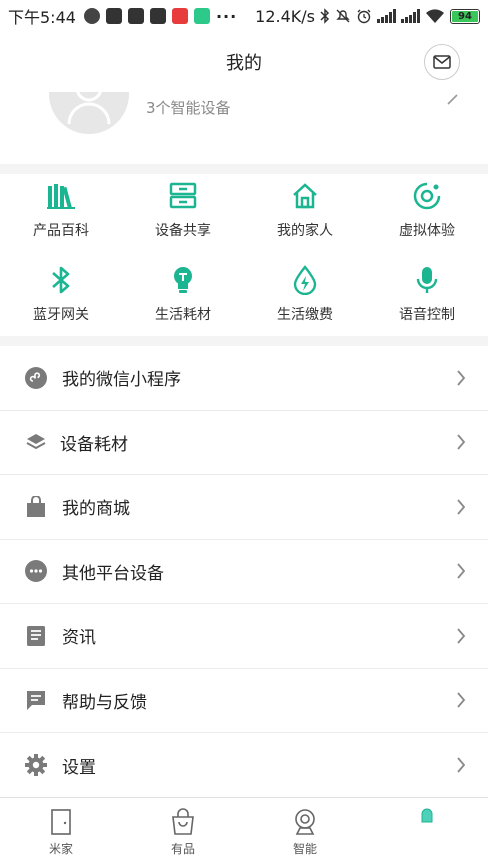 The height and width of the screenshot is (866, 488). I want to click on target-icon, so click(427, 196).